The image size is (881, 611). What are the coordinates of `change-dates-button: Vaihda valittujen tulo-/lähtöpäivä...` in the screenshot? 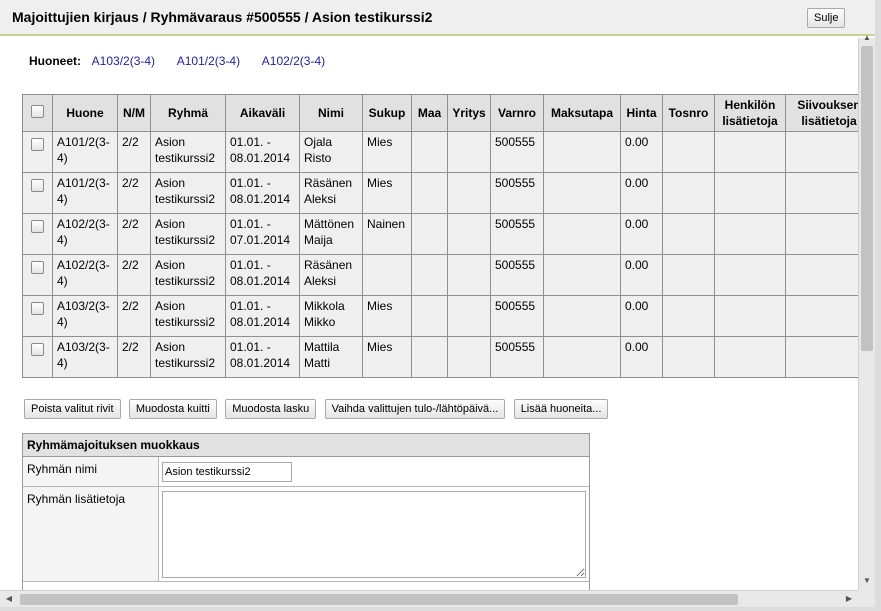 It's located at (415, 409).